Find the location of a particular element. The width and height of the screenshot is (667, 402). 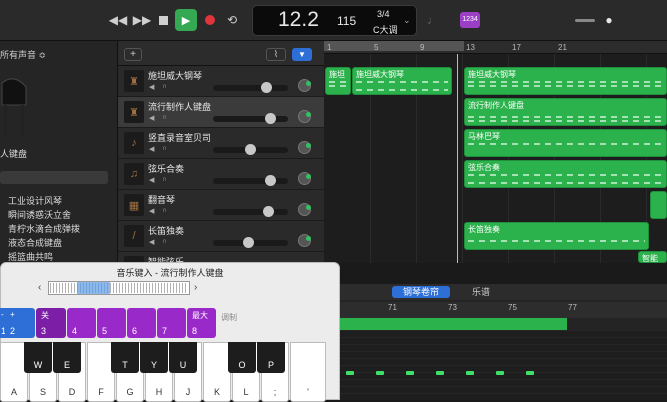

velocity-key: 最大 8 is located at coordinates (201, 323).